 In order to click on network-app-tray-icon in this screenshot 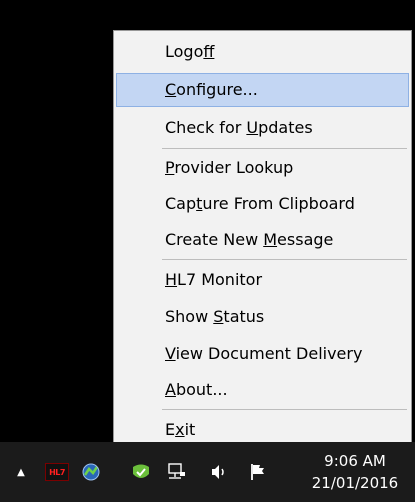, I will do `click(91, 472)`.